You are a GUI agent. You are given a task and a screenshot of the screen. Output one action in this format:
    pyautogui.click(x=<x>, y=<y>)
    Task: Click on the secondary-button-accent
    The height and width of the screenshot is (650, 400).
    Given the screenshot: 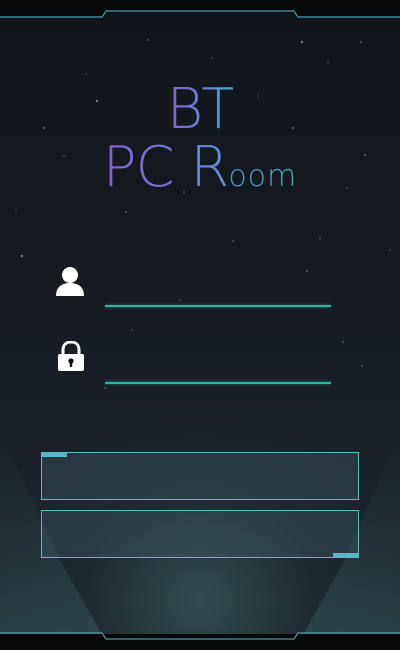 What is the action you would take?
    pyautogui.click(x=345, y=555)
    